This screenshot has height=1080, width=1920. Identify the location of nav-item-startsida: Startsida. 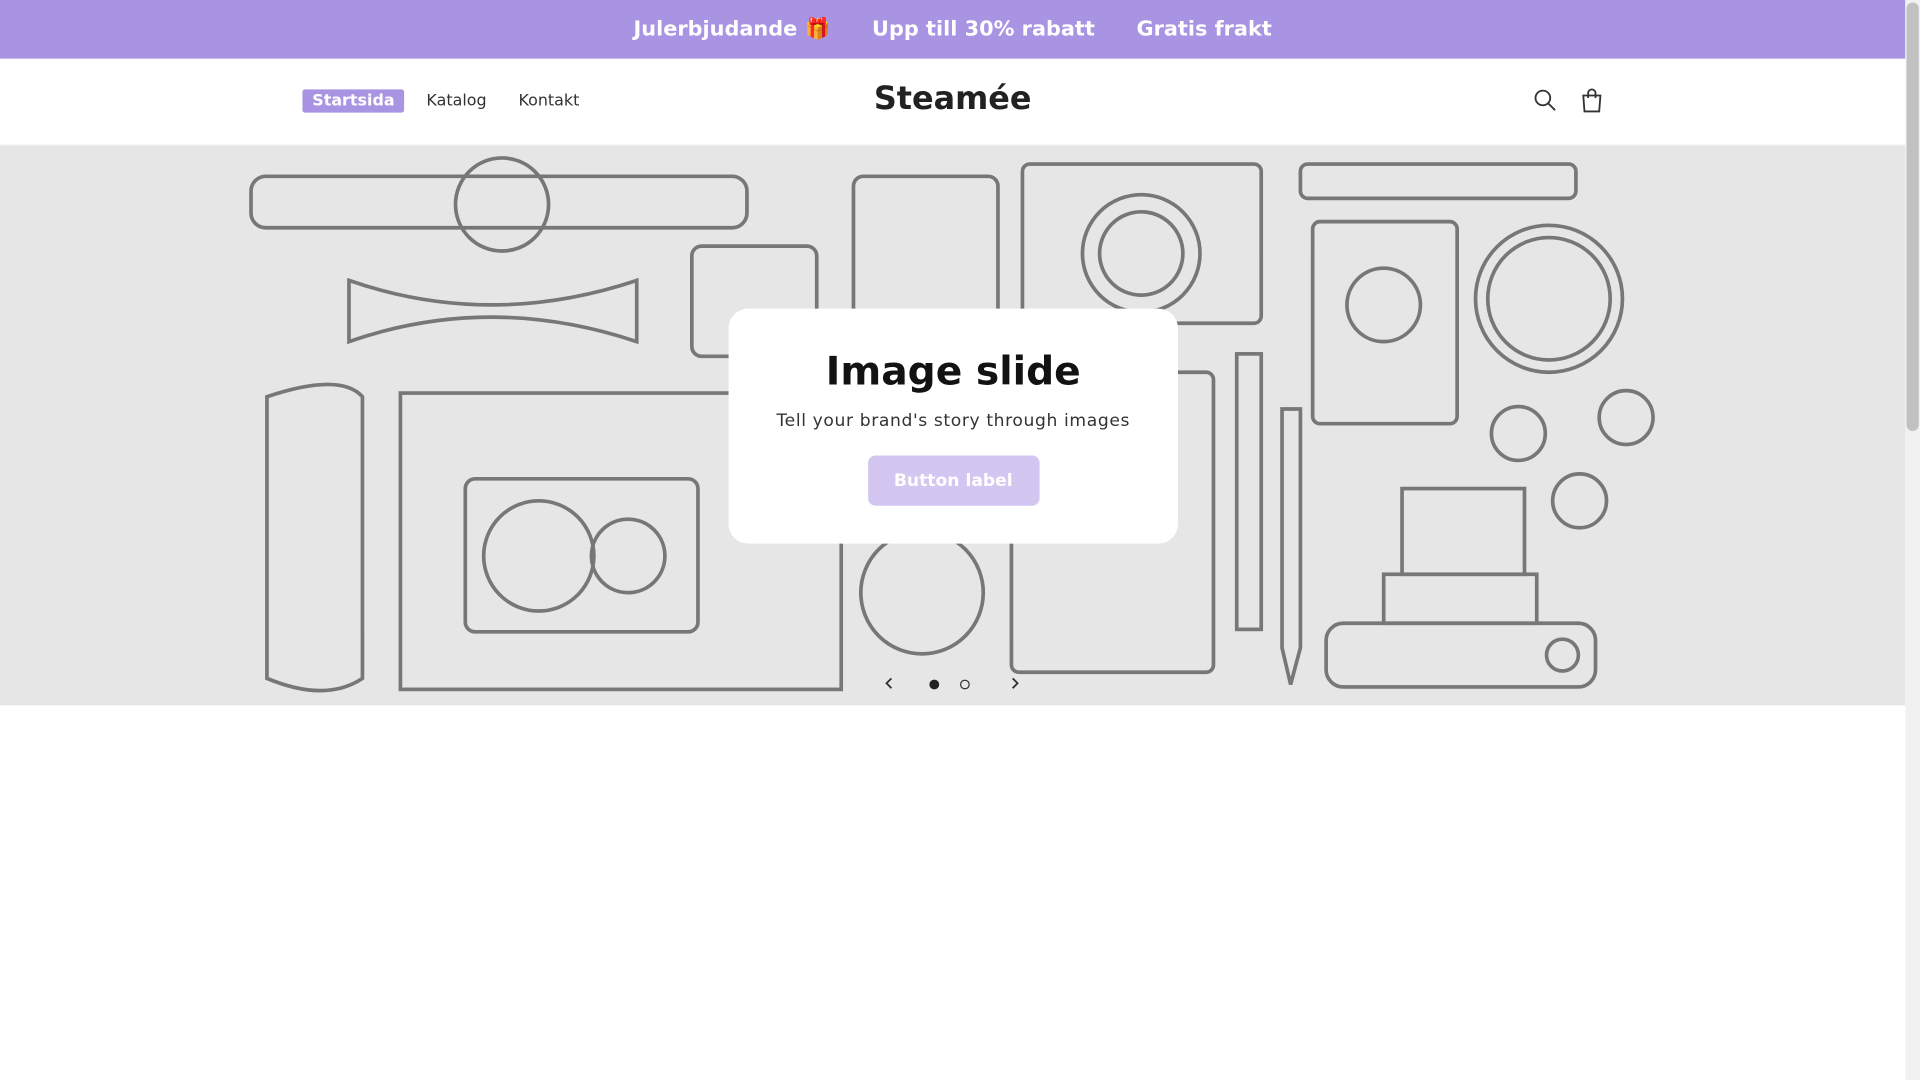
(353, 101).